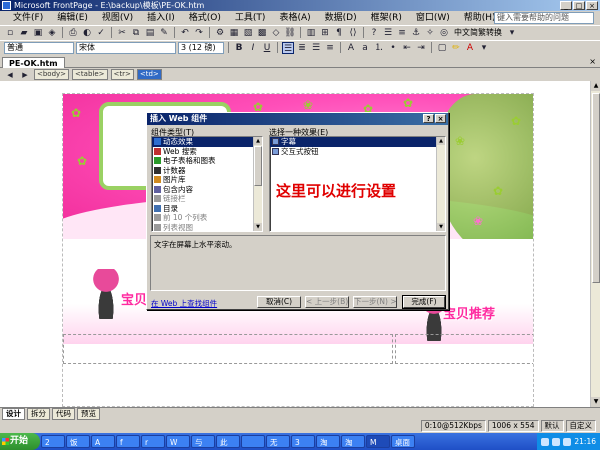  I want to click on print-icon: ⎙, so click(73, 33).